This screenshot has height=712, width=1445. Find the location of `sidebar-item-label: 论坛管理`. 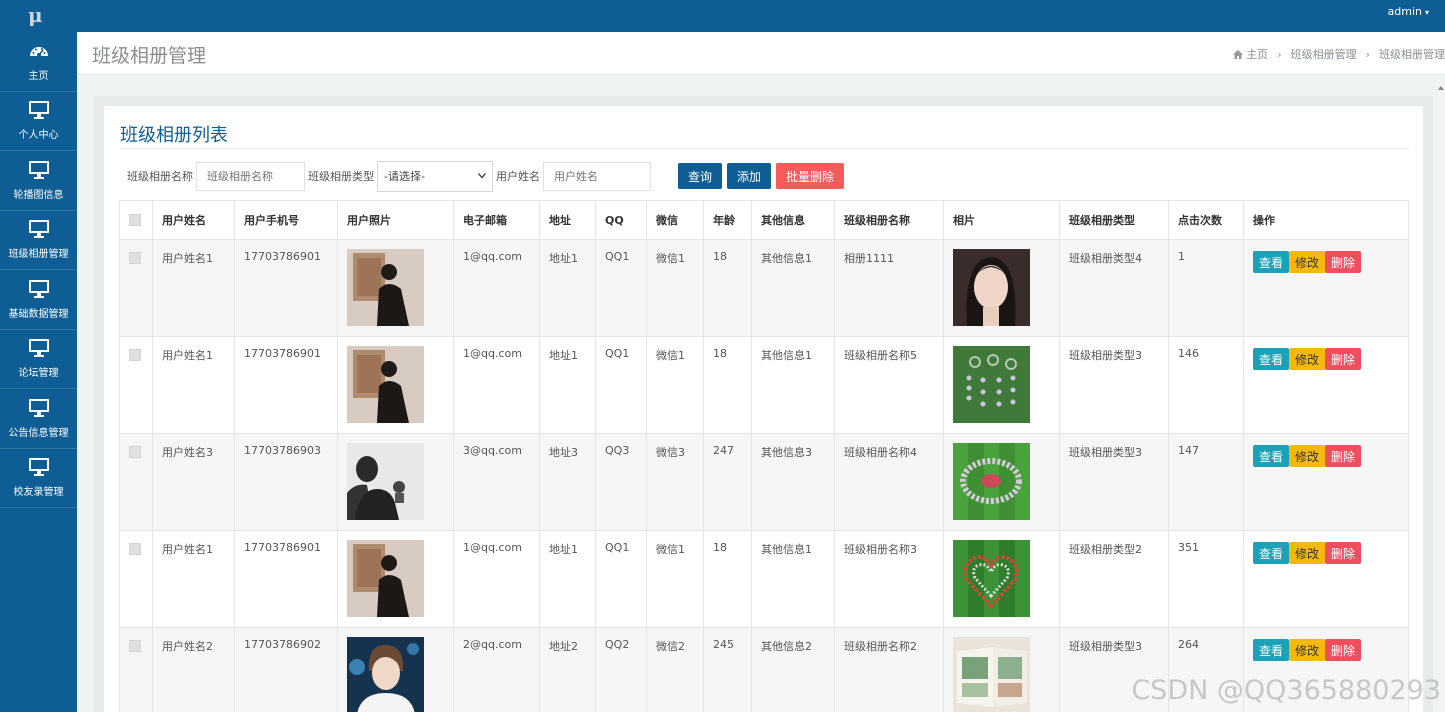

sidebar-item-label: 论坛管理 is located at coordinates (38, 374).